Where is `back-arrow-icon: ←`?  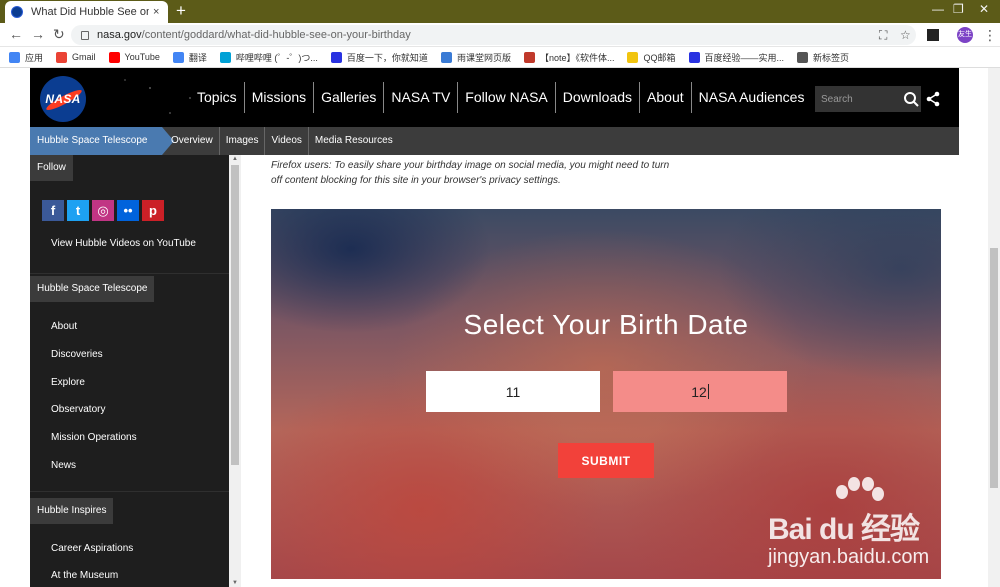
back-arrow-icon: ← is located at coordinates (16, 34).